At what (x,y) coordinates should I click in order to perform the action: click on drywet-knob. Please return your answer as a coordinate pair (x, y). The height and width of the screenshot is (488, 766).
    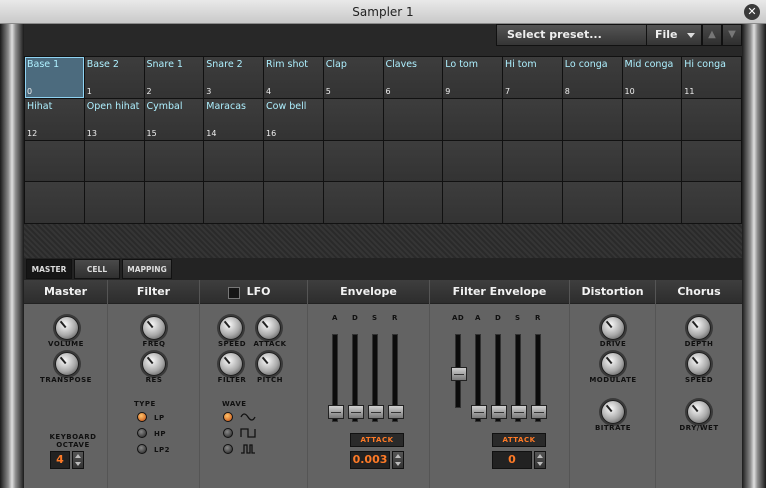
    Looking at the image, I should click on (699, 412).